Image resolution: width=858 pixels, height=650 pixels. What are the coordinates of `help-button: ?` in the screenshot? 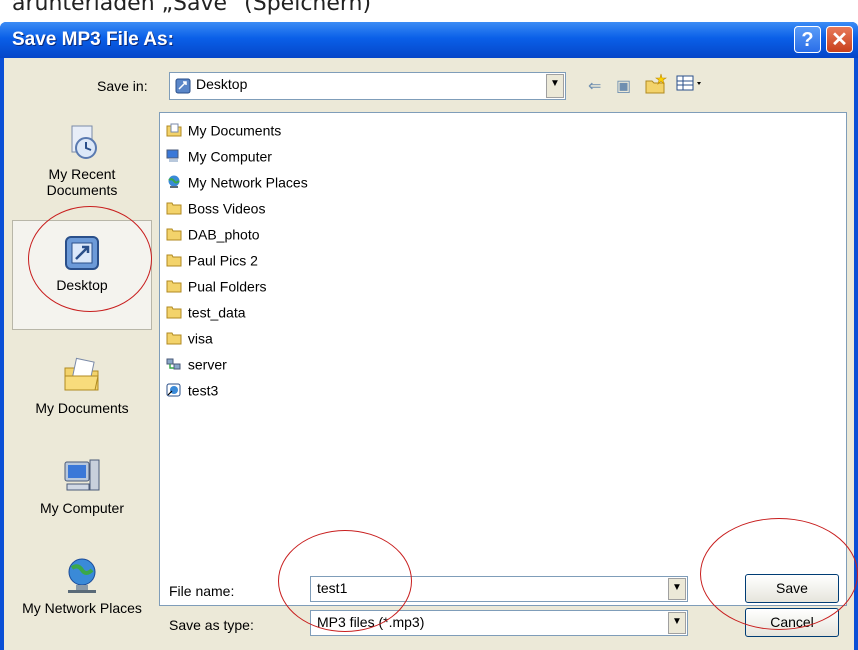 It's located at (807, 39).